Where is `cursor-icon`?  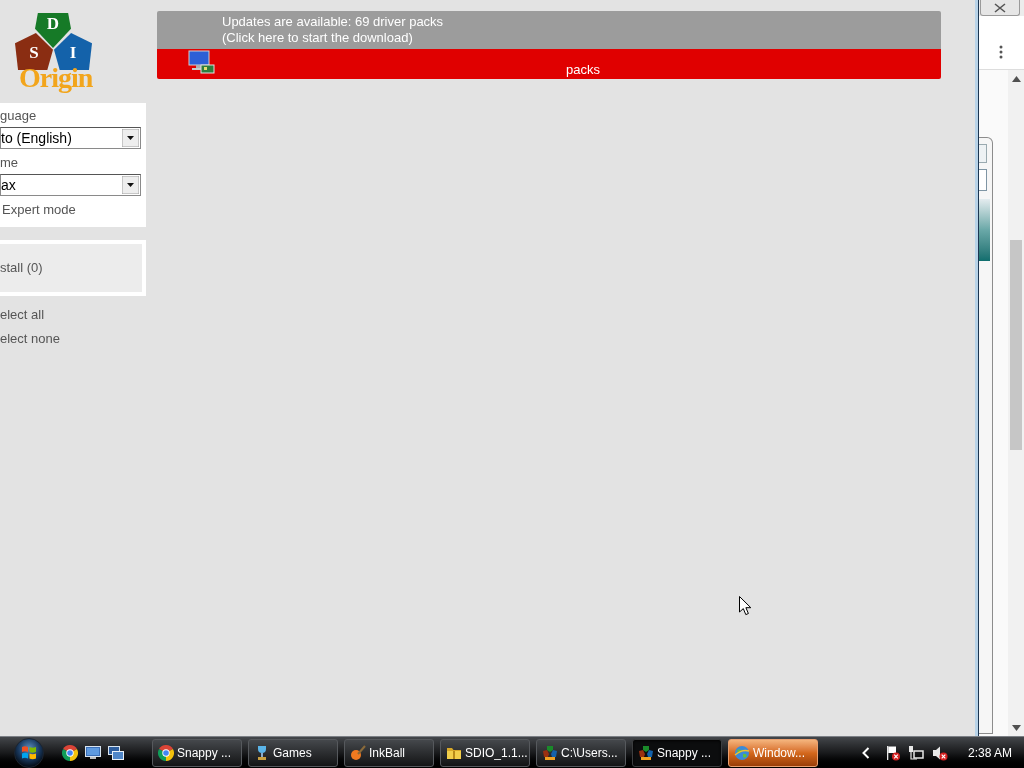
cursor-icon is located at coordinates (745, 606).